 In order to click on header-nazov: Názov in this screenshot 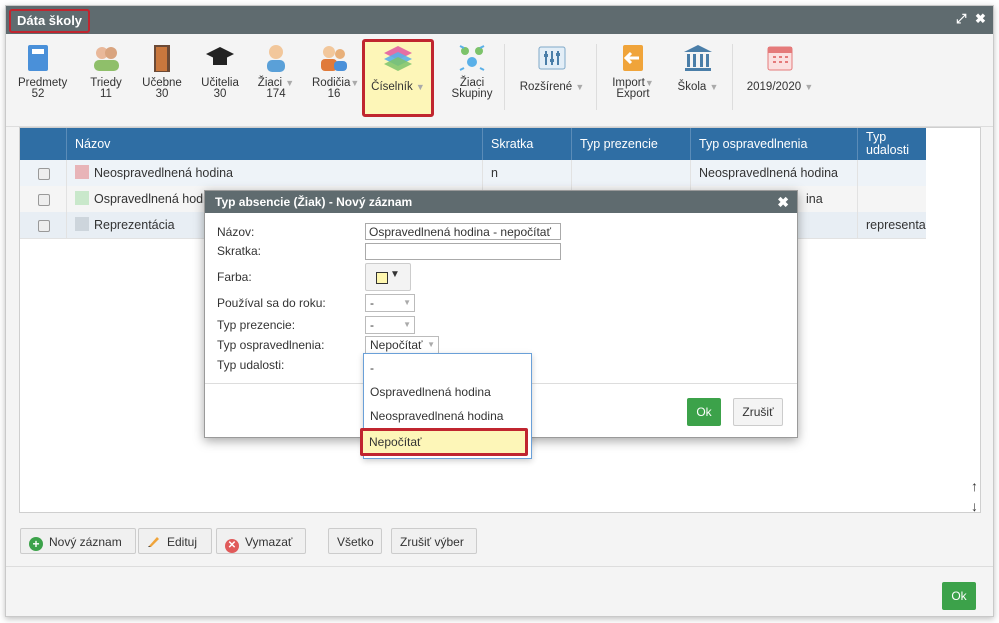, I will do `click(274, 144)`.